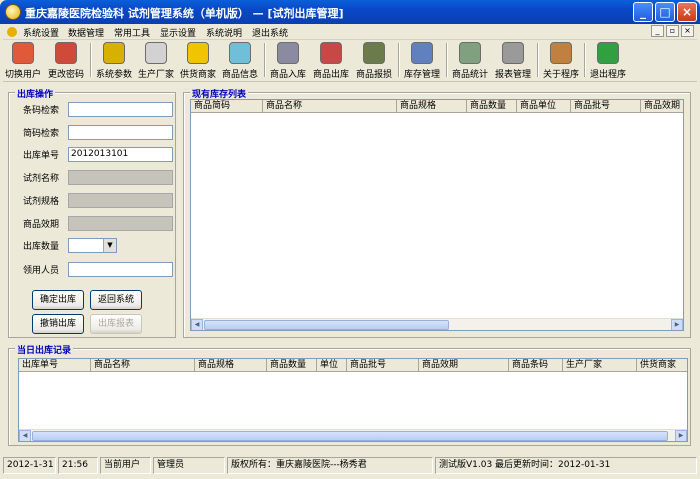 This screenshot has height=479, width=700. Describe the element at coordinates (536, 365) in the screenshot. I see `column-header: 商品条码` at that location.